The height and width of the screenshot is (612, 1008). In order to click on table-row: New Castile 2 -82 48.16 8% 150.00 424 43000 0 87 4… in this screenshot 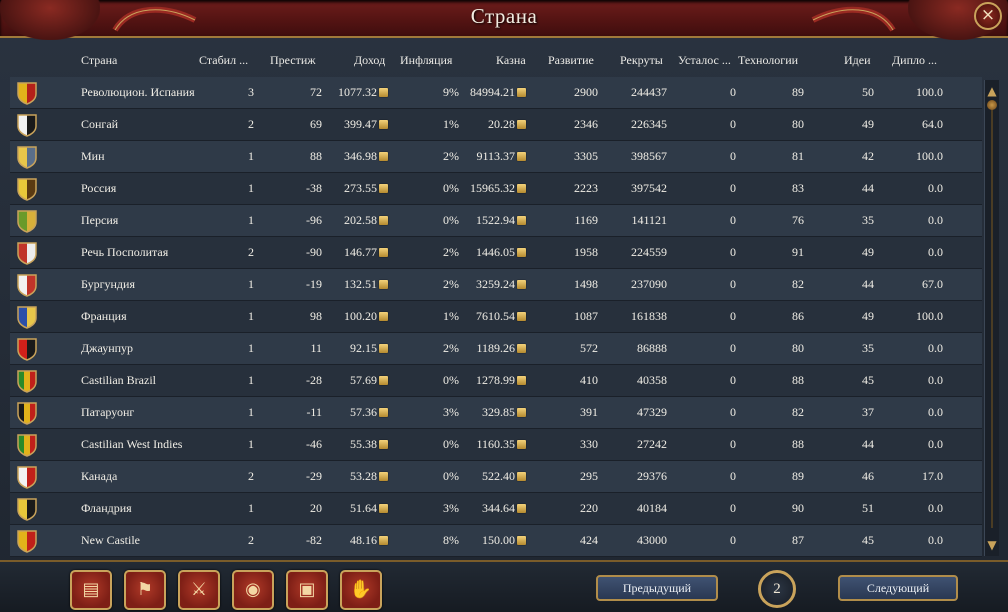, I will do `click(496, 541)`.